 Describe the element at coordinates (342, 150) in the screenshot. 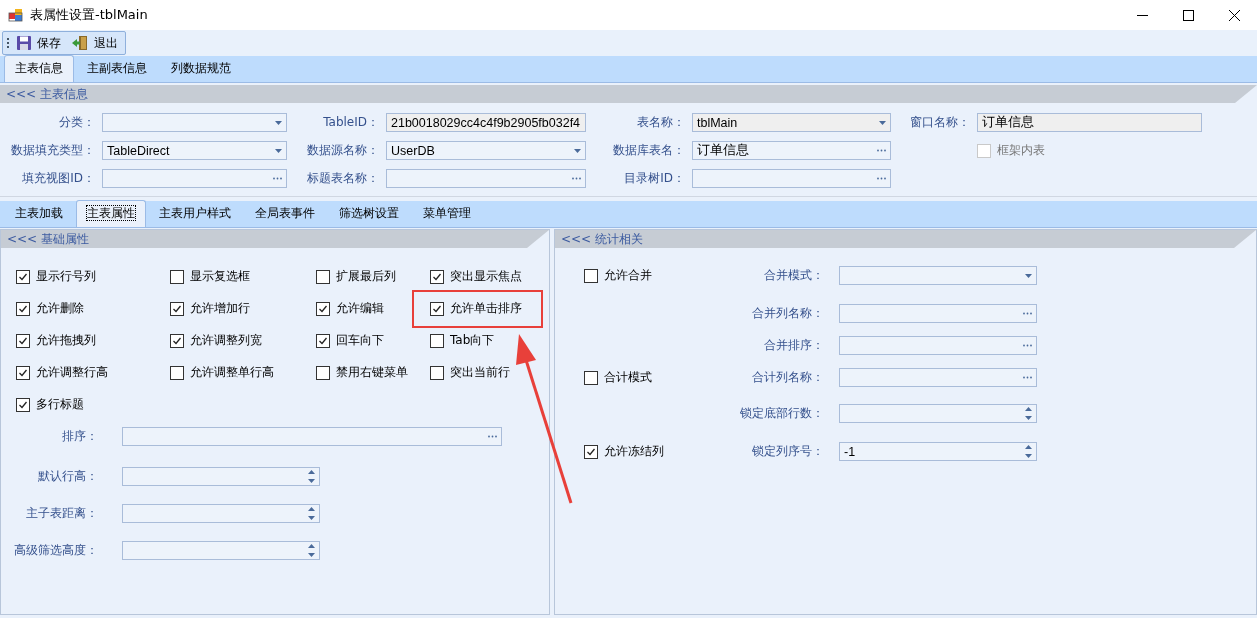

I see `field-label: 数据源名称：` at that location.